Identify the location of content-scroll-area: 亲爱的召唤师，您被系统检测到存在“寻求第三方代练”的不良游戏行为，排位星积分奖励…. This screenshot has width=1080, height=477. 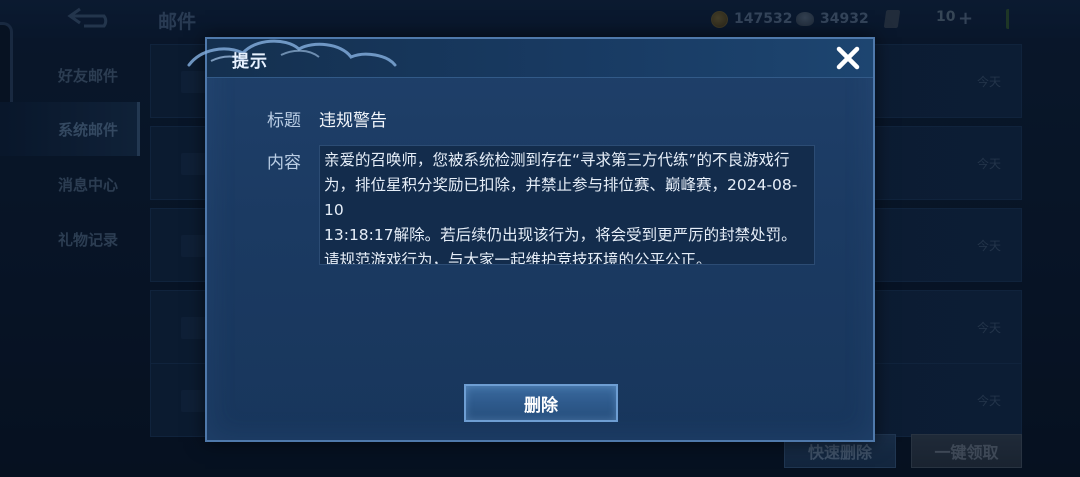
(567, 205).